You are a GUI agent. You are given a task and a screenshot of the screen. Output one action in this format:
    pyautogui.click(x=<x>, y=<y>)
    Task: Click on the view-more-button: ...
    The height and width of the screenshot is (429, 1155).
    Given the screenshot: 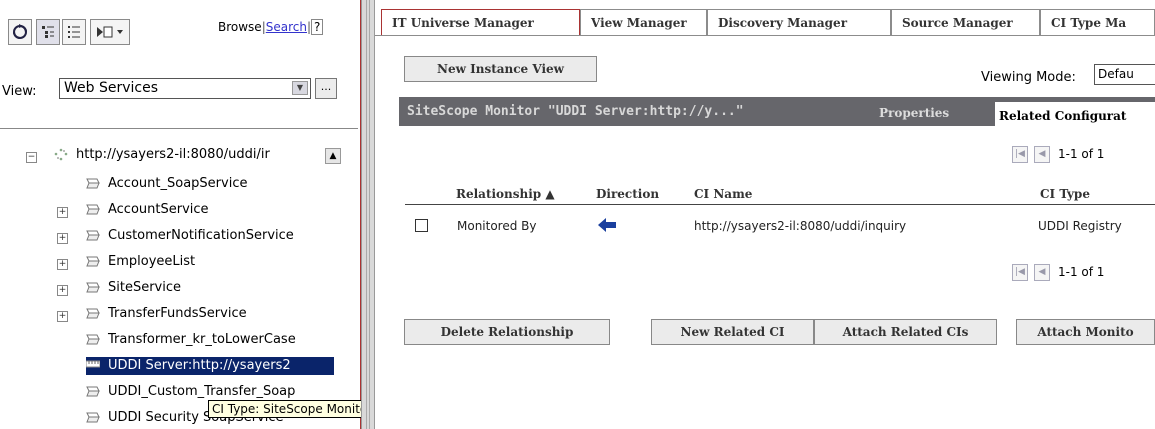 What is the action you would take?
    pyautogui.click(x=326, y=88)
    